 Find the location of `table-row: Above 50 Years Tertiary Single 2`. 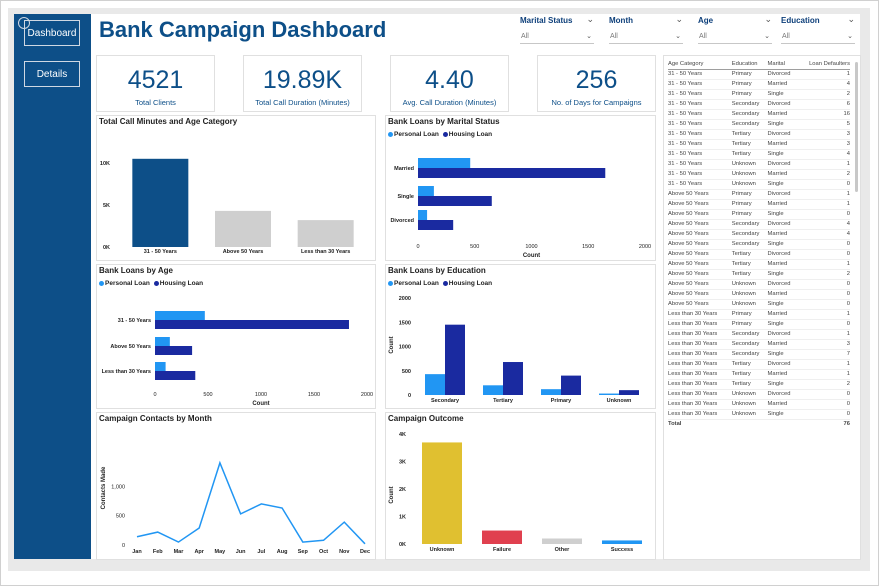

table-row: Above 50 Years Tertiary Single 2 is located at coordinates (759, 274).